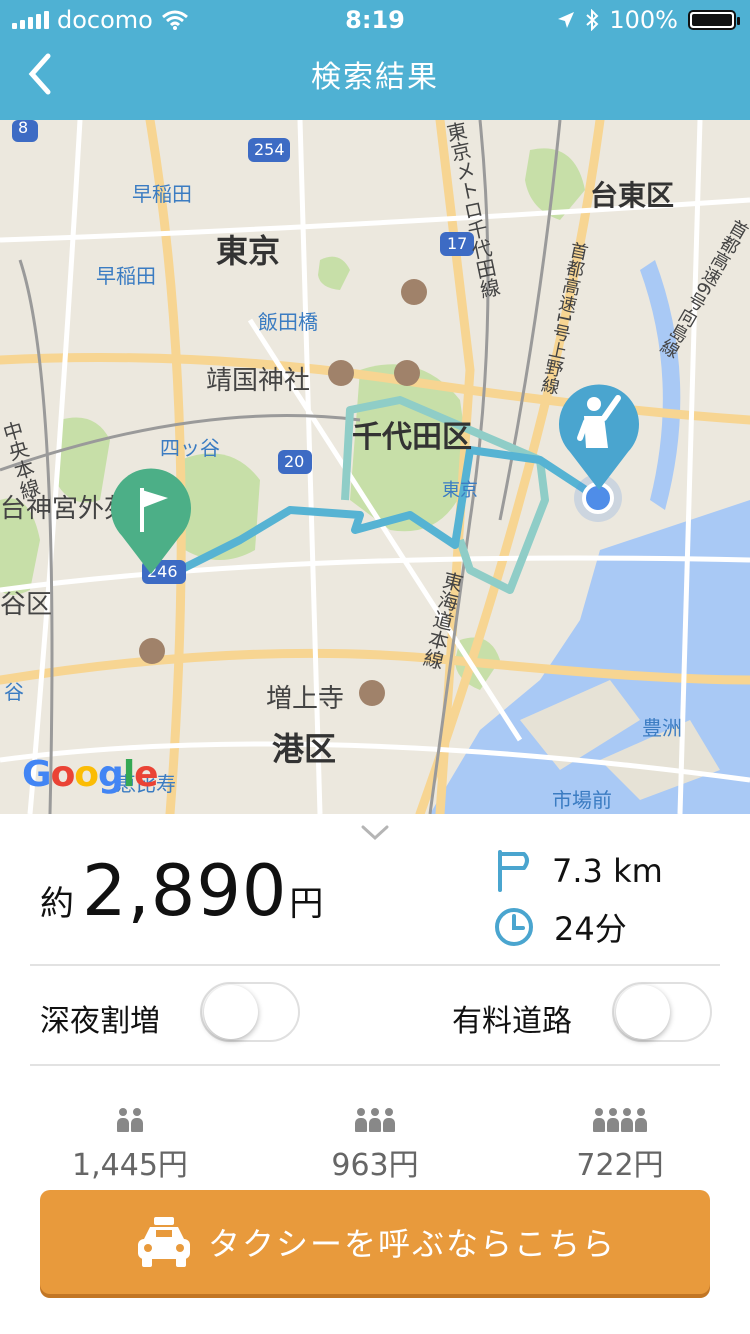  Describe the element at coordinates (14, 692) in the screenshot. I see `map-label-left-station: 谷` at that location.